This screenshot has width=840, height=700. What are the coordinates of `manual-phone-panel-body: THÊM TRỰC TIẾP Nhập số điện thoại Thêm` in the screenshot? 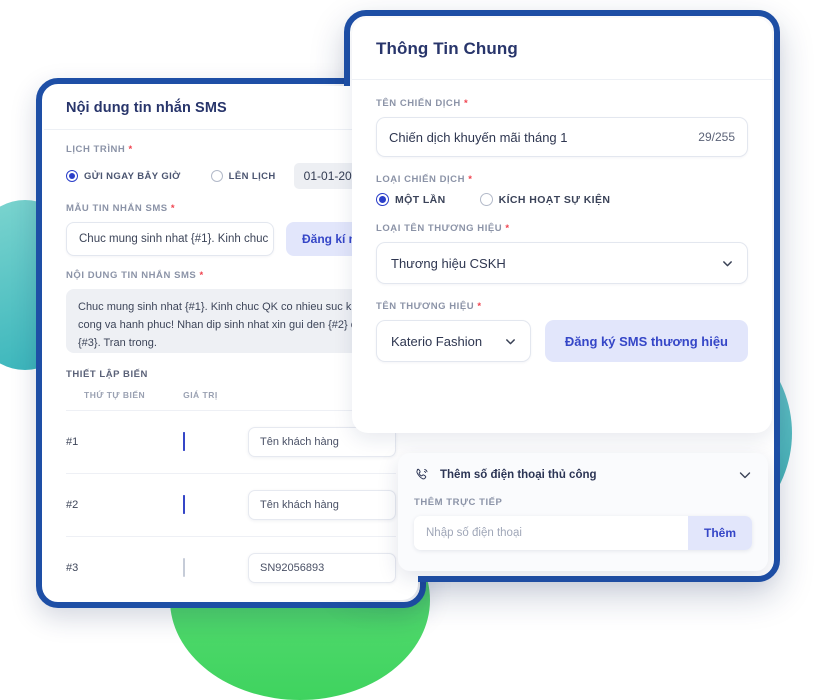 It's located at (583, 523).